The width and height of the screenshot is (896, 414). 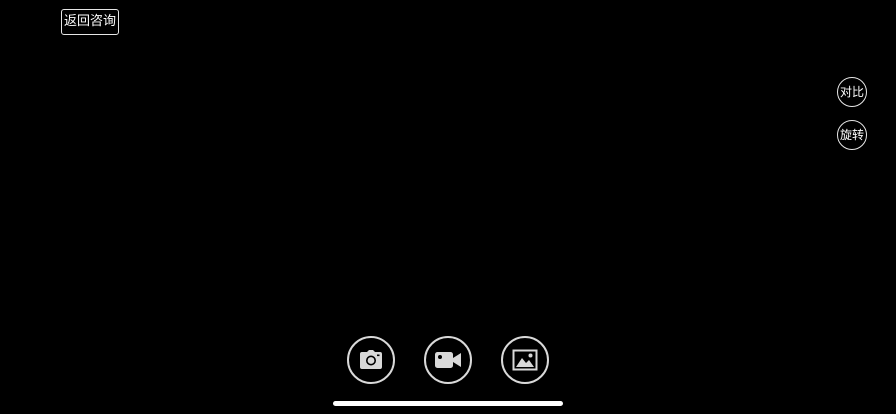 What do you see at coordinates (852, 92) in the screenshot?
I see `compare-button: 对比` at bounding box center [852, 92].